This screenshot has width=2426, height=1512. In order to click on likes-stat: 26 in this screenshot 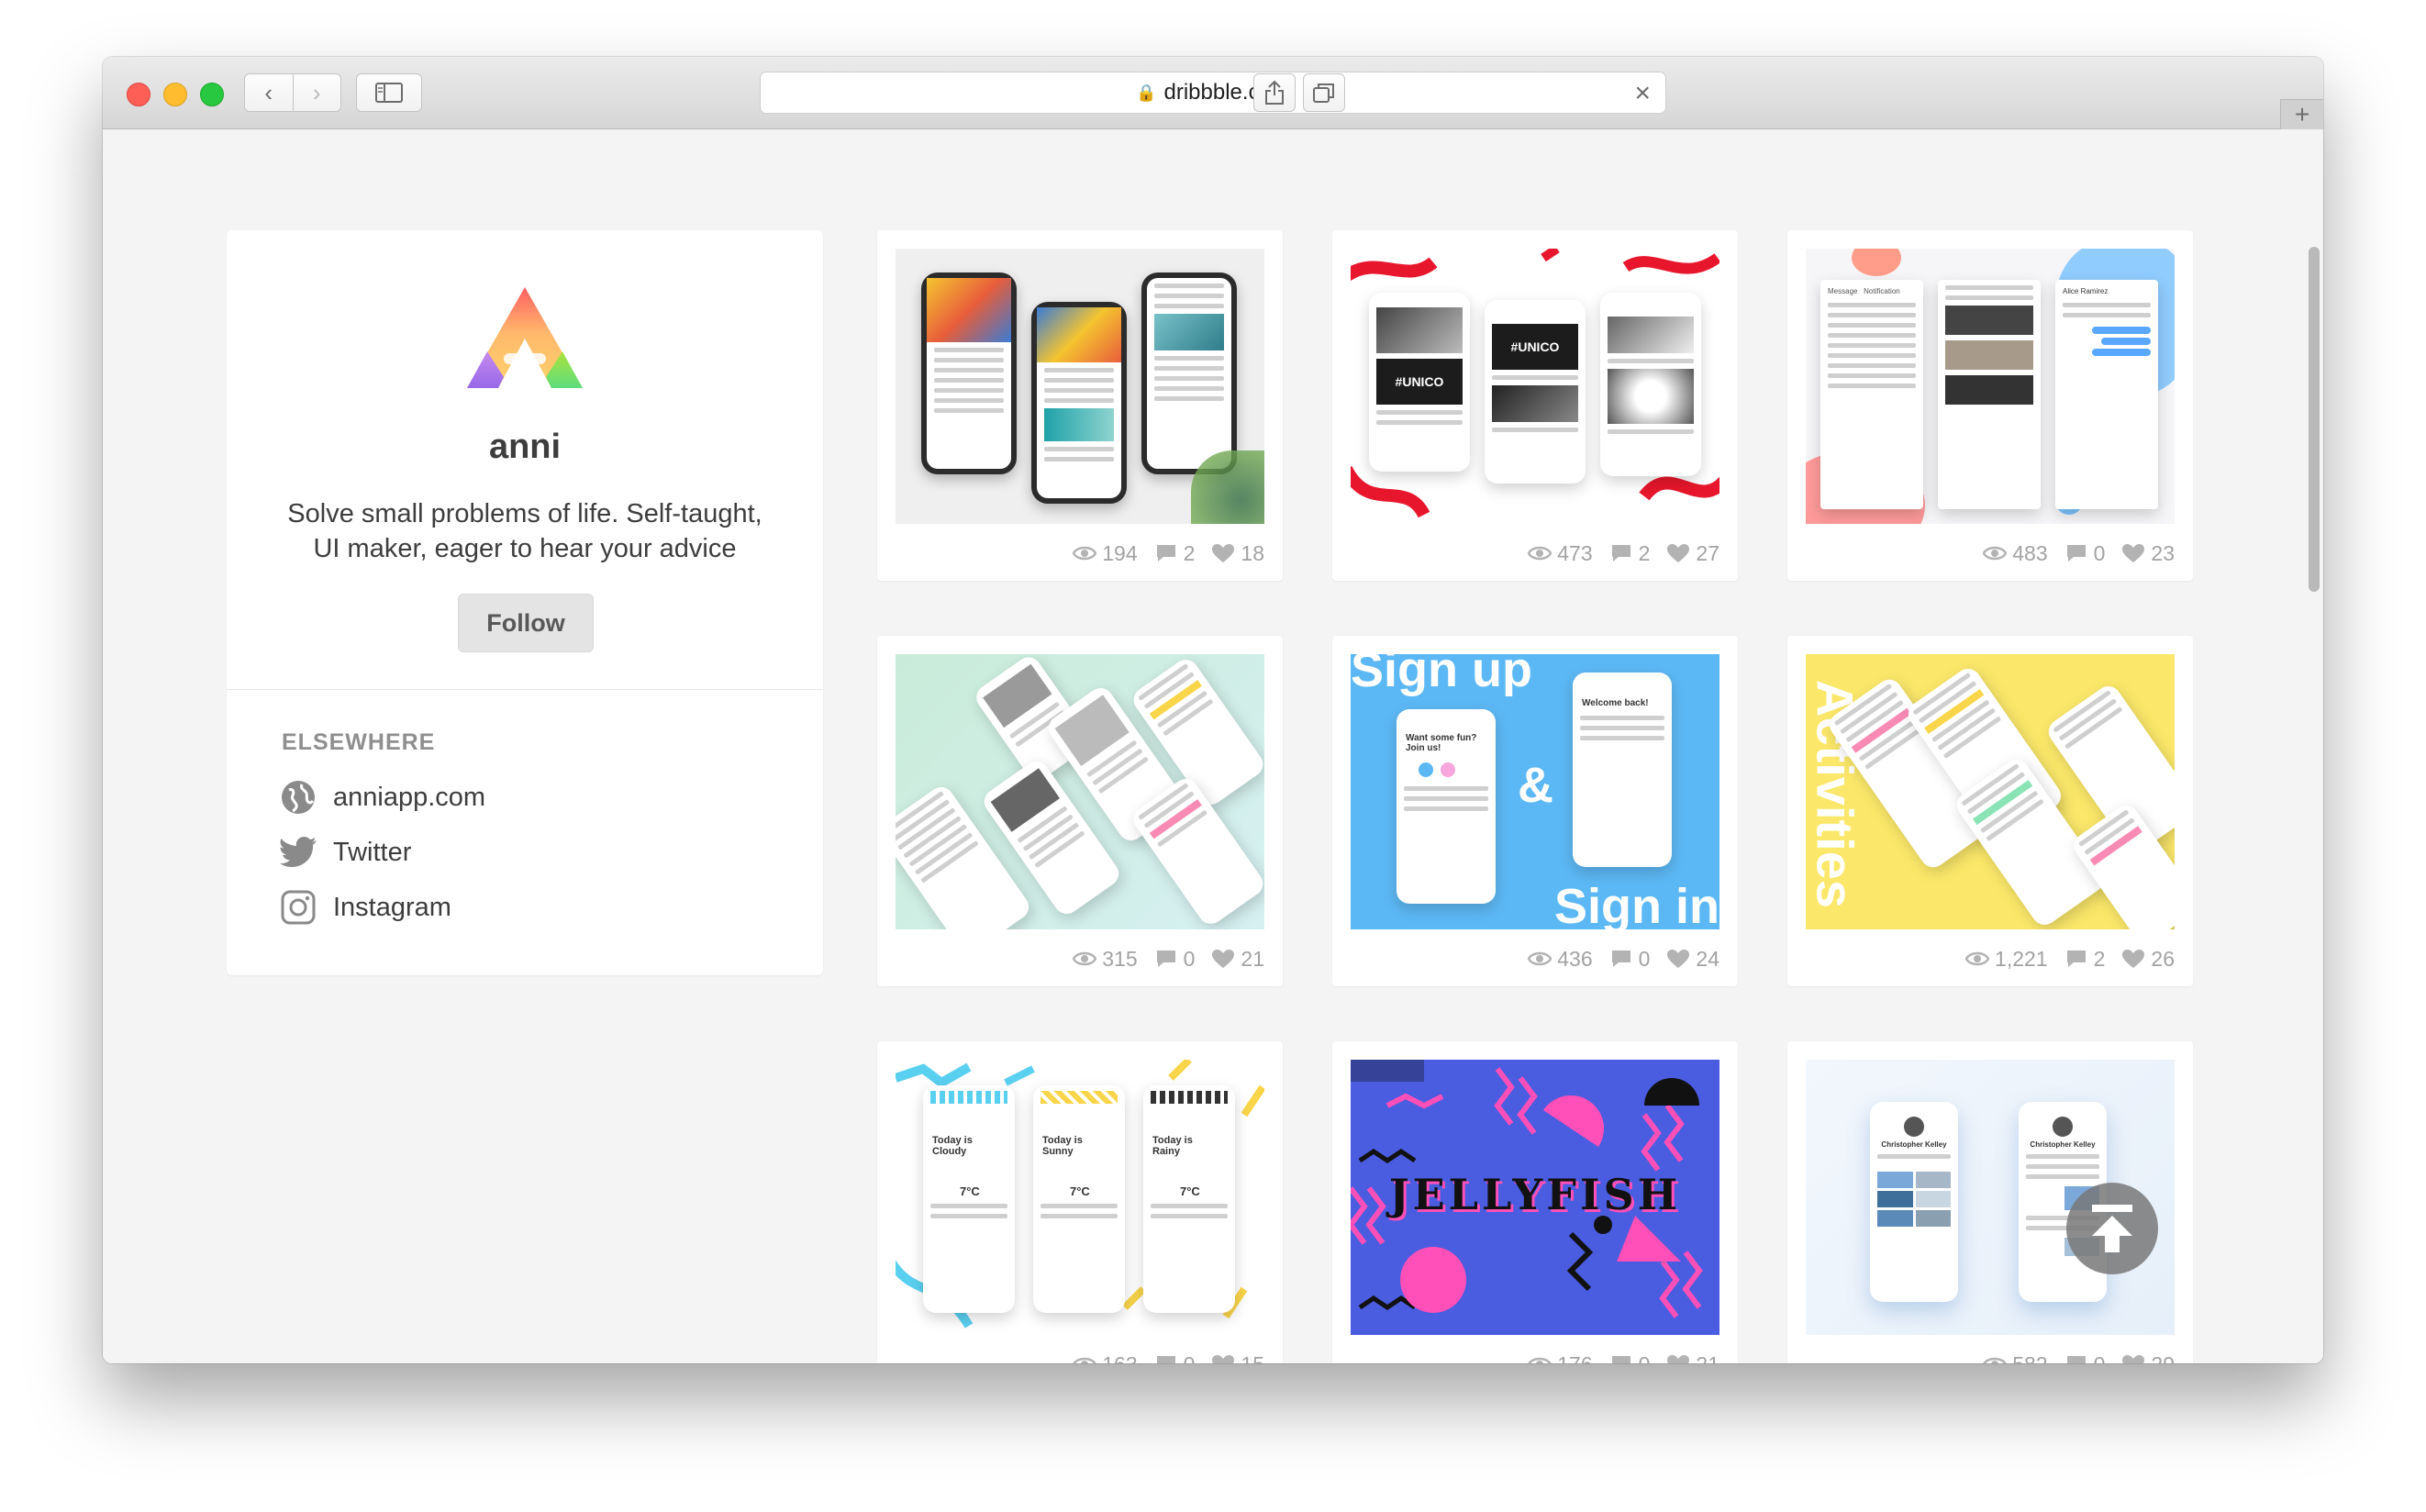, I will do `click(2148, 960)`.